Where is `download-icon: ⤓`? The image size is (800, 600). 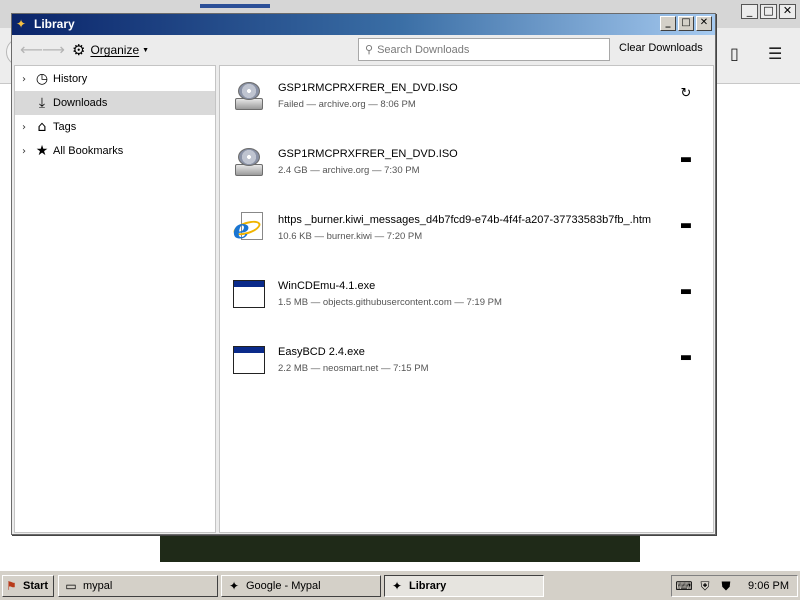 download-icon: ⤓ is located at coordinates (42, 103).